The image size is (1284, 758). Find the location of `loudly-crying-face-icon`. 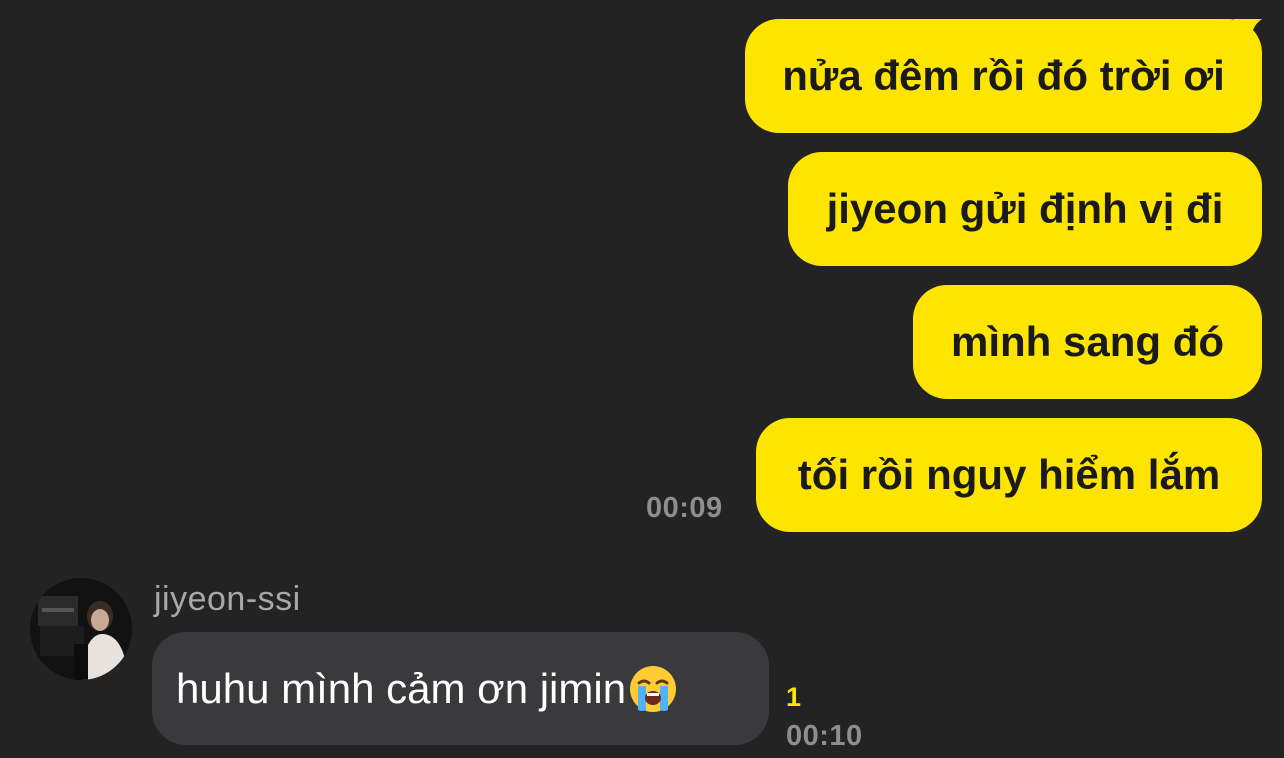

loudly-crying-face-icon is located at coordinates (653, 688).